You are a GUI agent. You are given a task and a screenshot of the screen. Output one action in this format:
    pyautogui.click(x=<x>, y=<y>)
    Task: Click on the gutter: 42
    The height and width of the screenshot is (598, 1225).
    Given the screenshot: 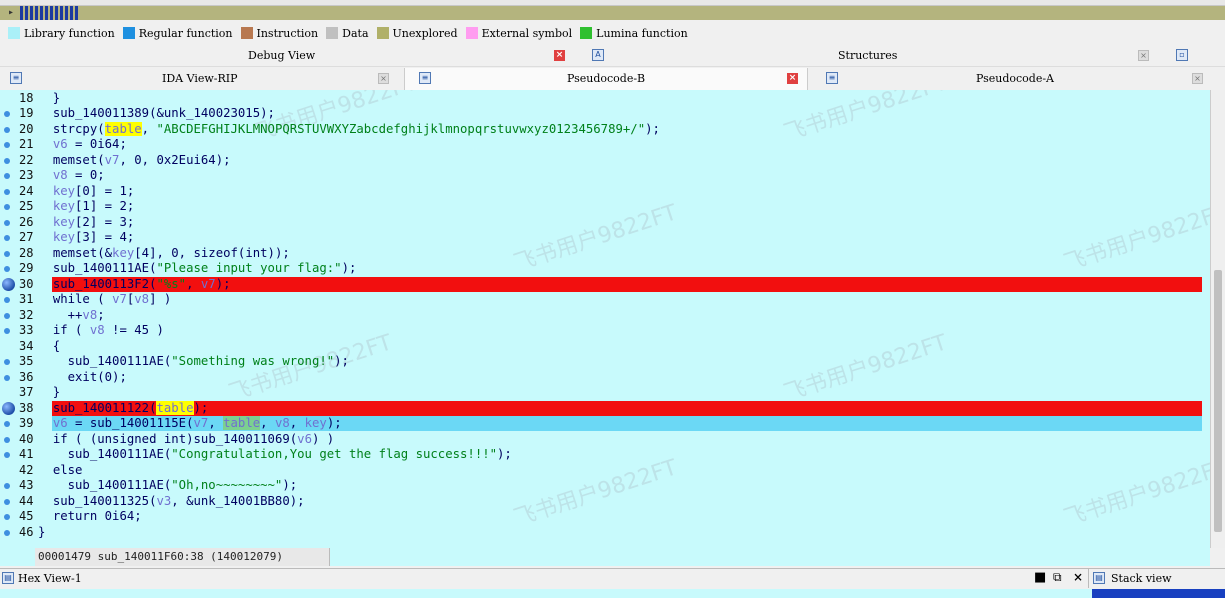 What is the action you would take?
    pyautogui.click(x=18, y=470)
    